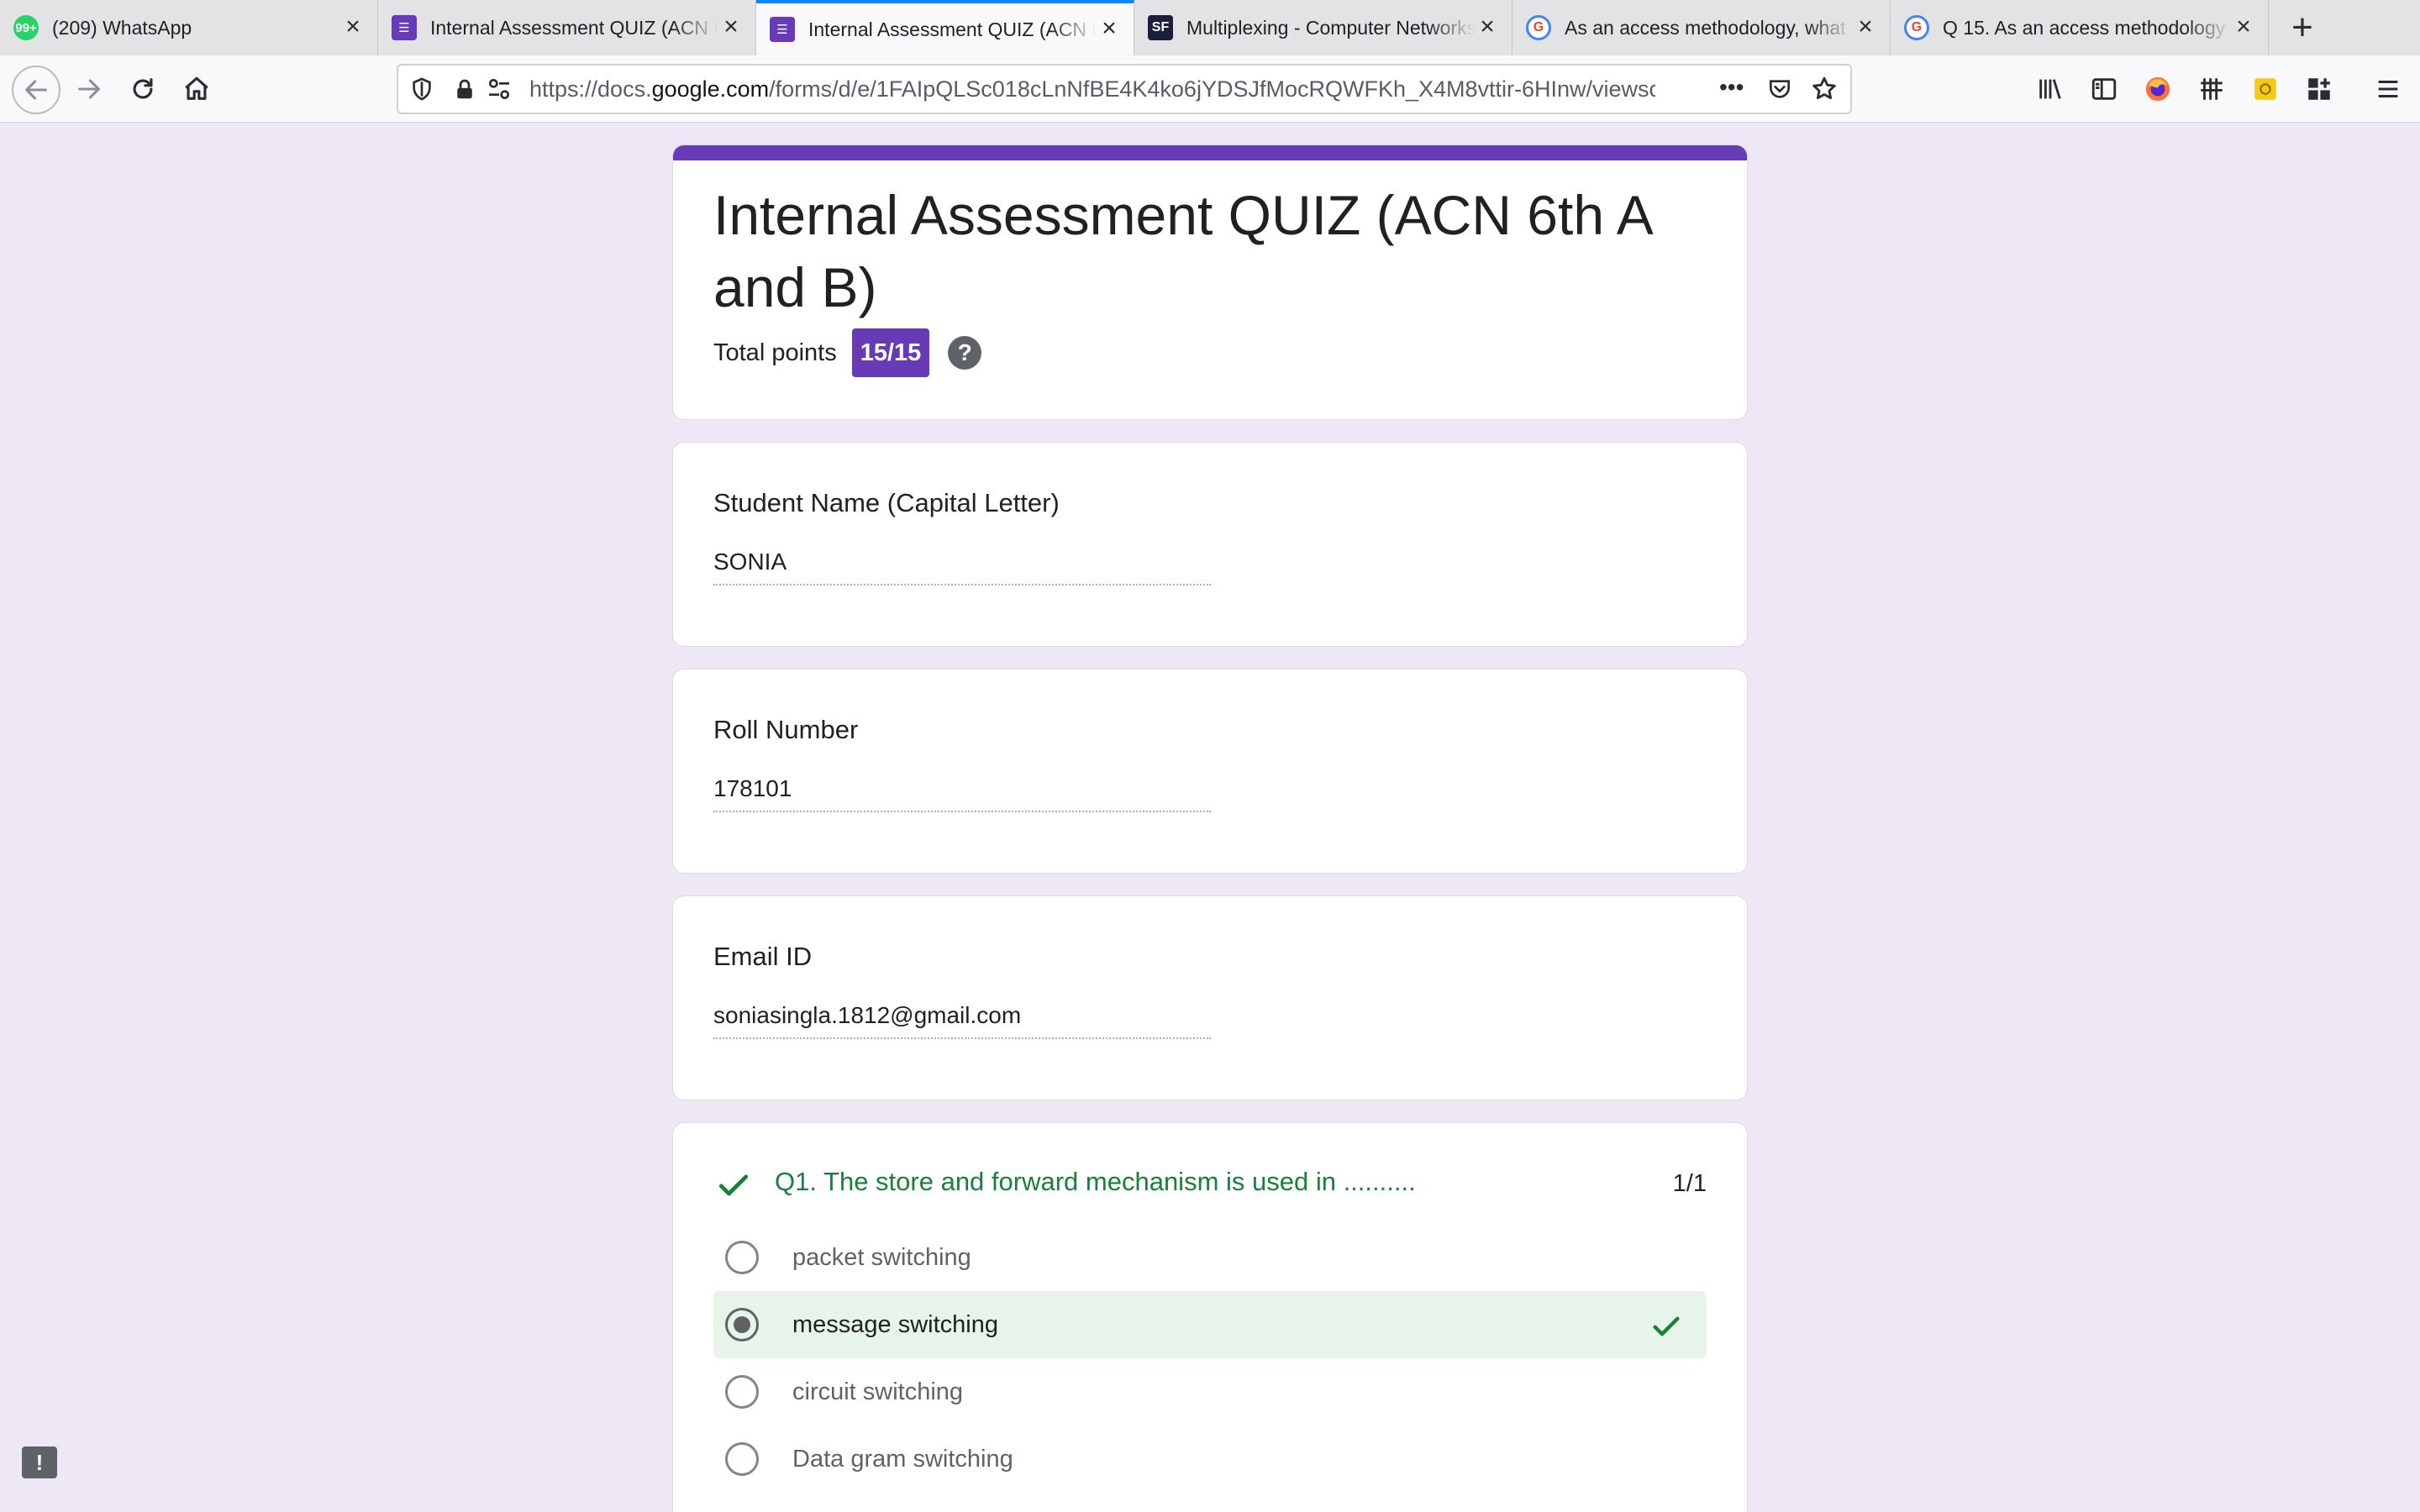 This screenshot has height=1512, width=2420. I want to click on option-label: packet switching, so click(881, 1257).